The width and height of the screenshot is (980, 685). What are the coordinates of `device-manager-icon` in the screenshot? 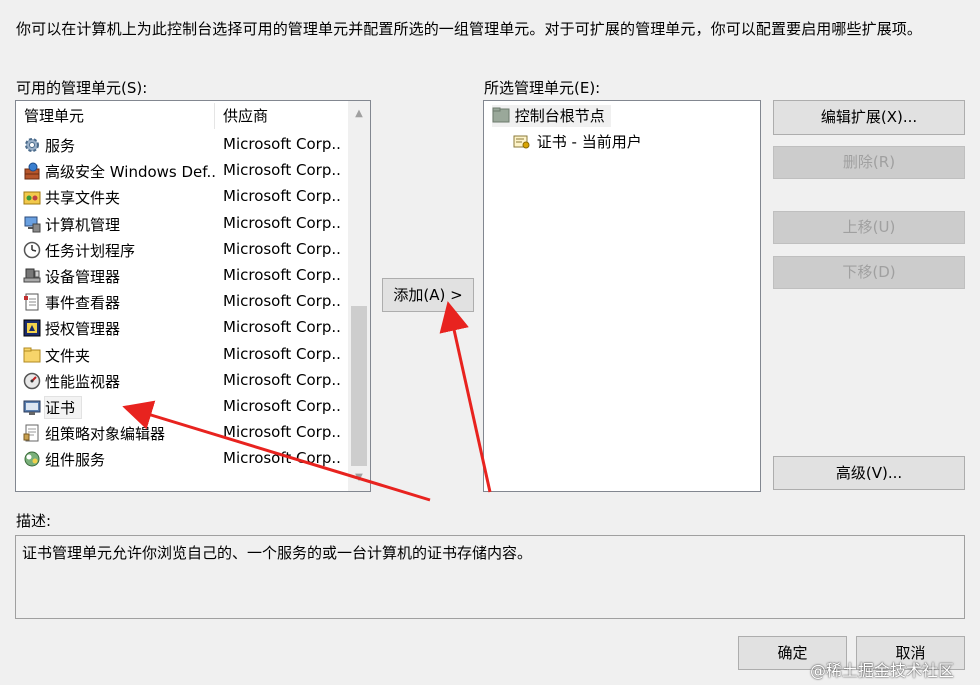 It's located at (32, 275).